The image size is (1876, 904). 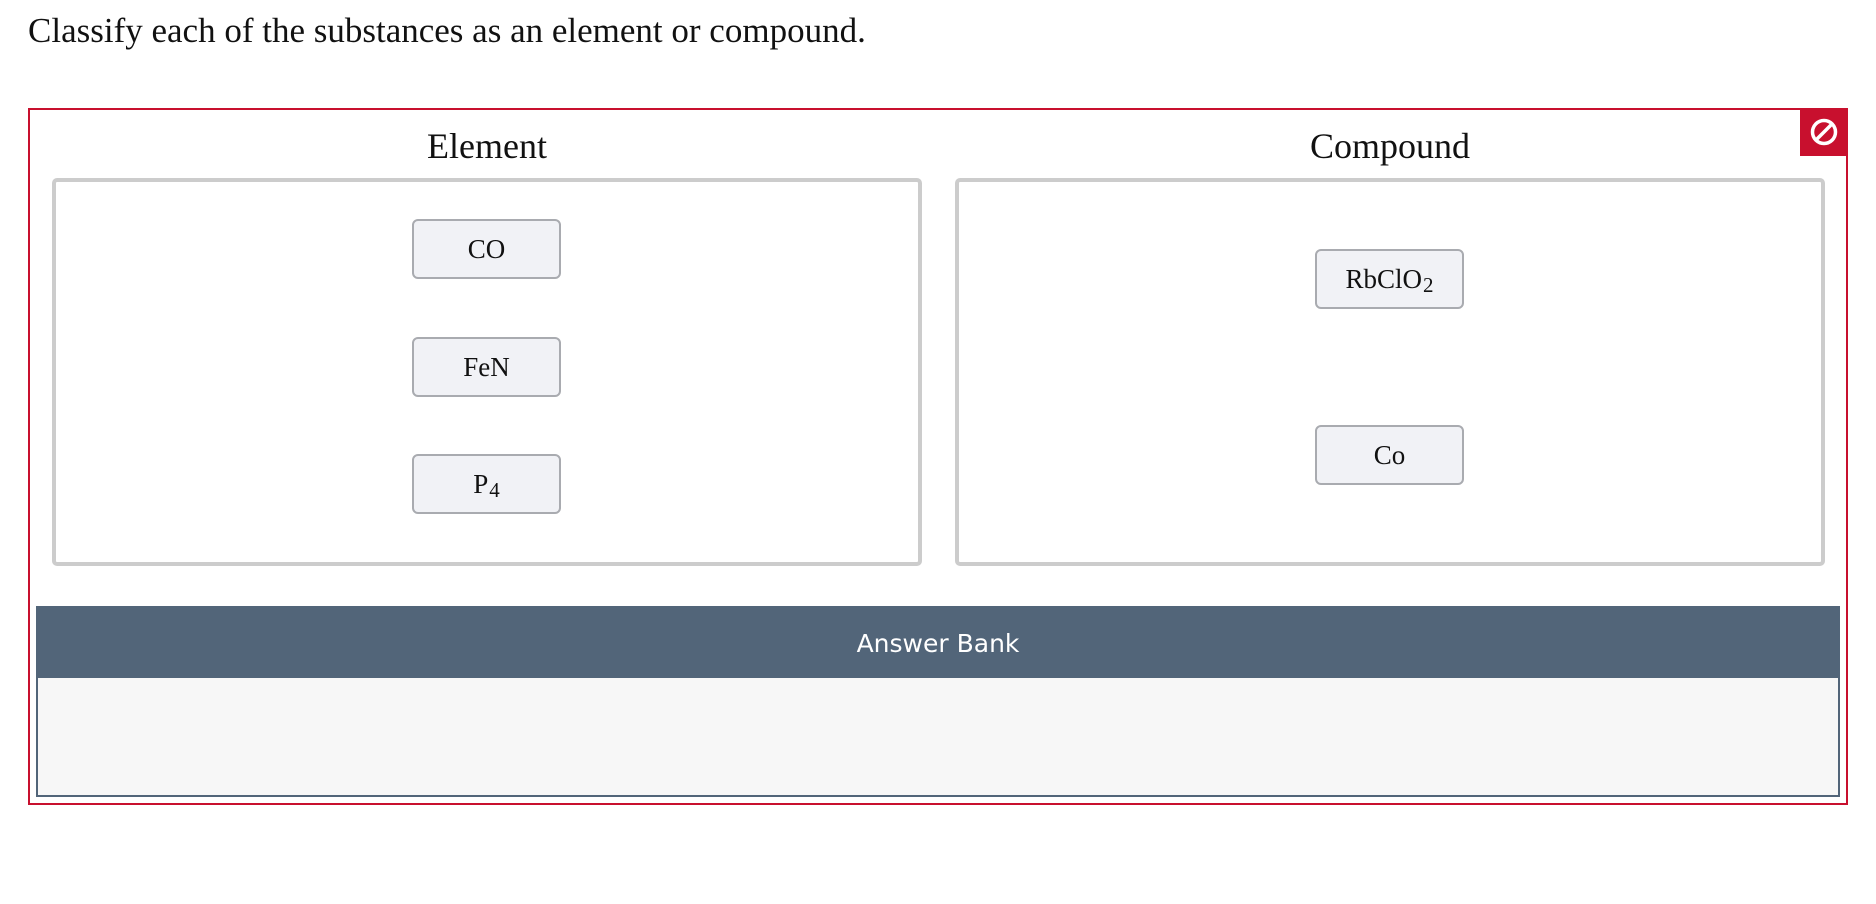 I want to click on draggable-tile-rbclo2: RbClO 2, so click(x=1389, y=279).